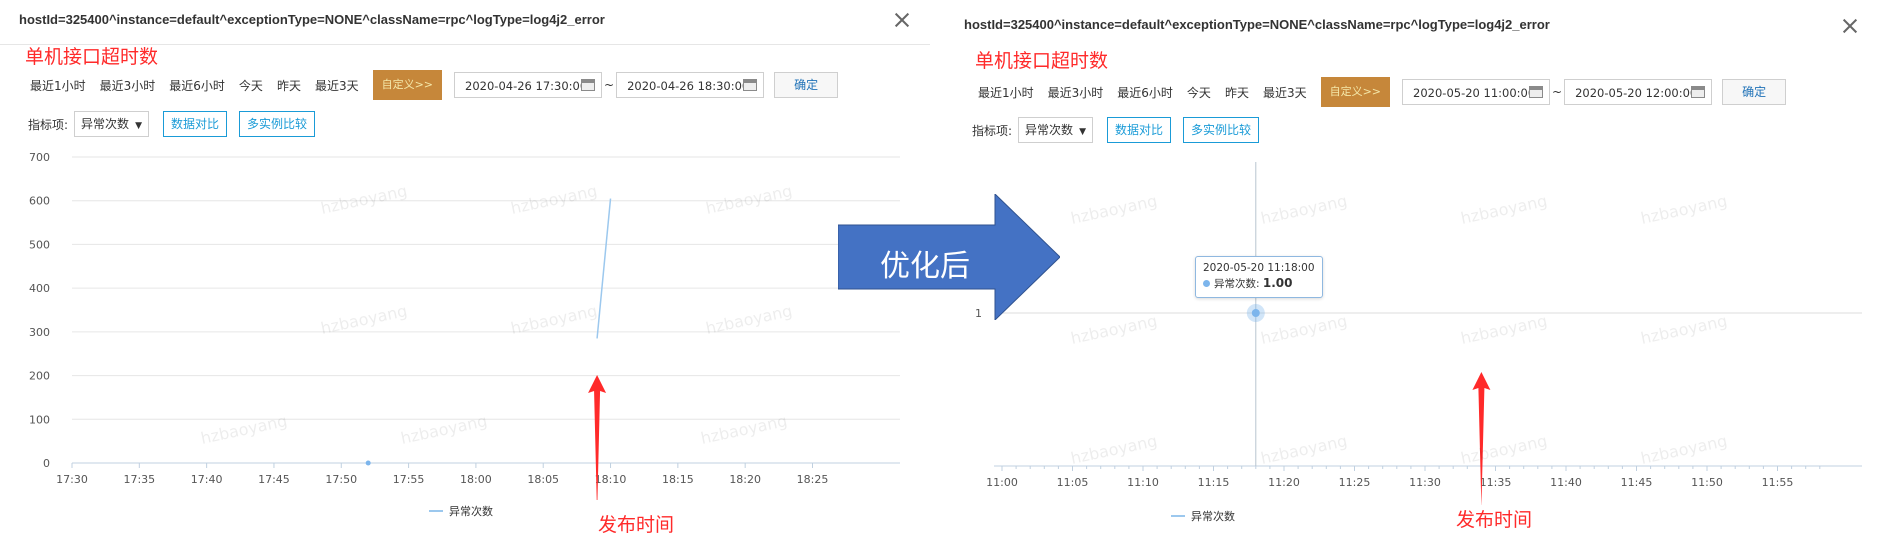 Image resolution: width=1877 pixels, height=539 pixels. Describe the element at coordinates (925, 266) in the screenshot. I see `arrow-label: 优化后` at that location.